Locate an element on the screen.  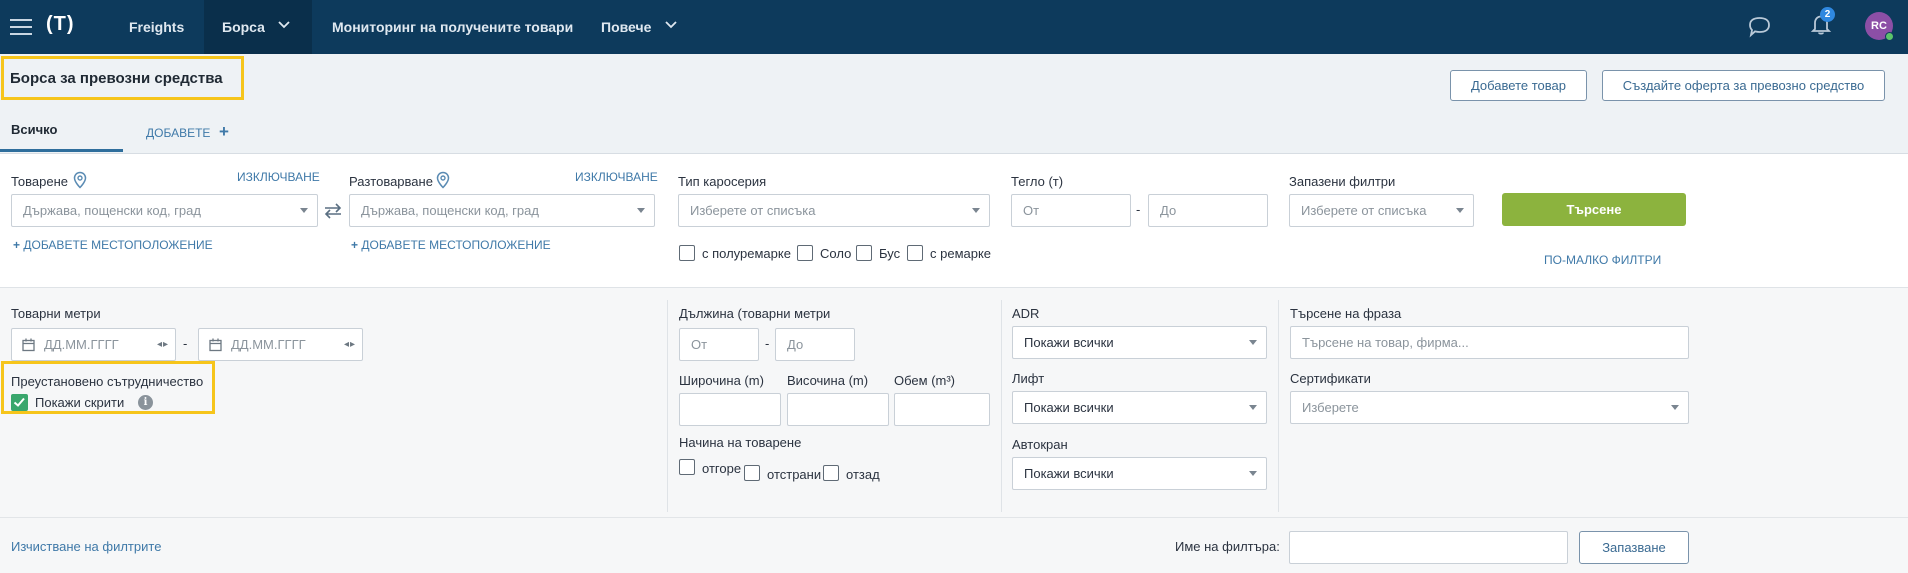
body-type-placeholder: Изберете от списъка is located at coordinates (753, 210).